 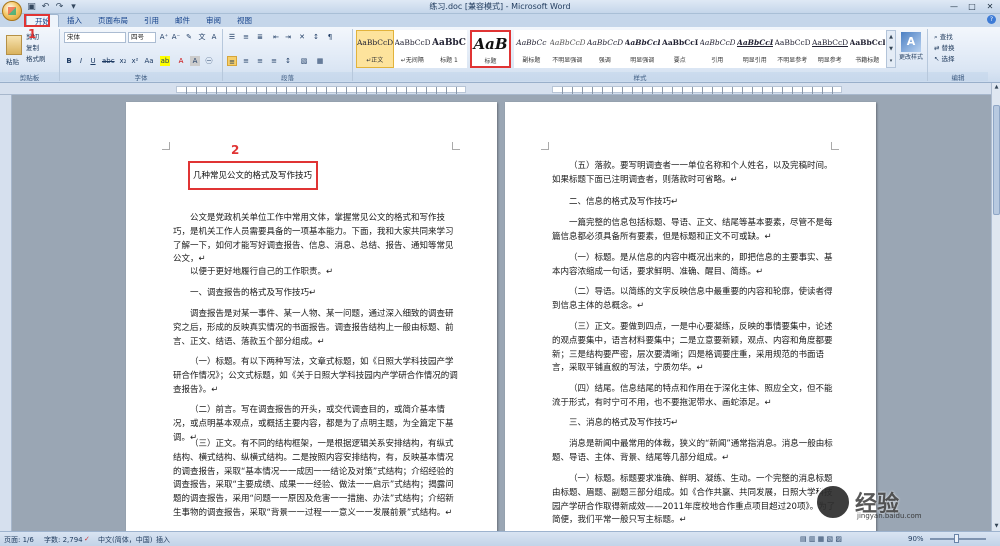 What do you see at coordinates (32, 48) in the screenshot?
I see `copy-button: 复制` at bounding box center [32, 48].